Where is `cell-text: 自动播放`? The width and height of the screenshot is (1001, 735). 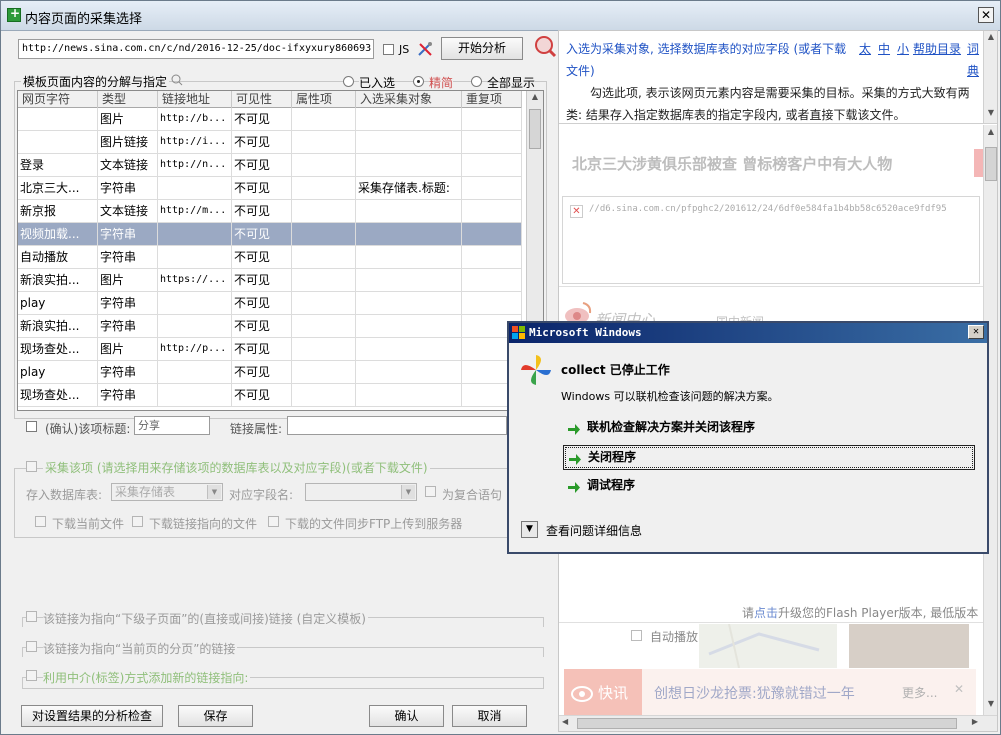 cell-text: 自动播放 is located at coordinates (58, 257).